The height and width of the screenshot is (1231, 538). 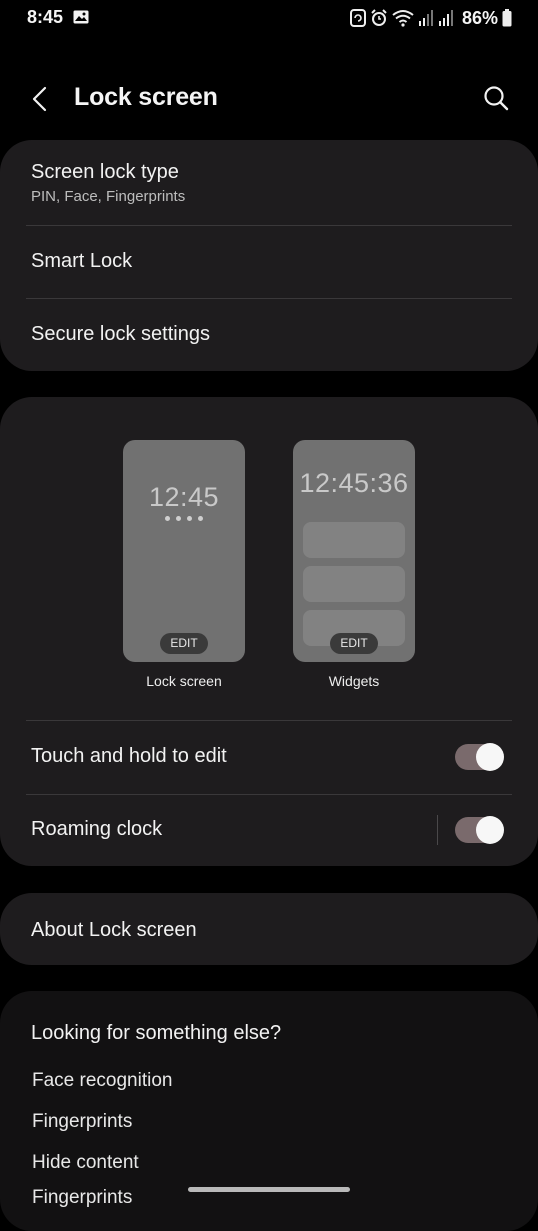 What do you see at coordinates (102, 1081) in the screenshot?
I see `suggestion-link: Face recognition` at bounding box center [102, 1081].